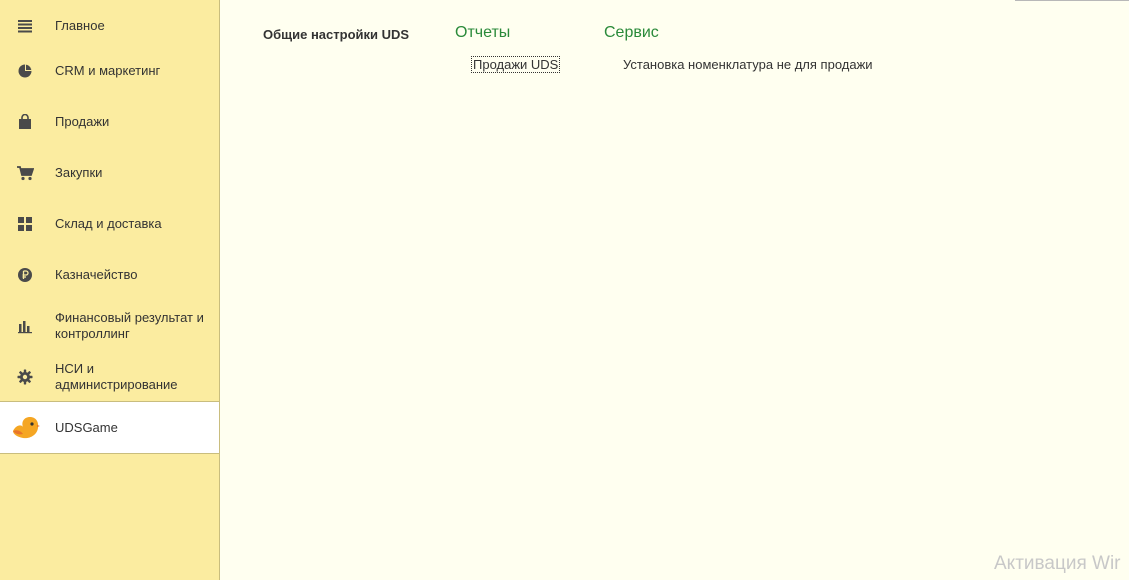  Describe the element at coordinates (748, 64) in the screenshot. I see `set-nomenclature-link: Установка номенклатура не для продажи` at that location.